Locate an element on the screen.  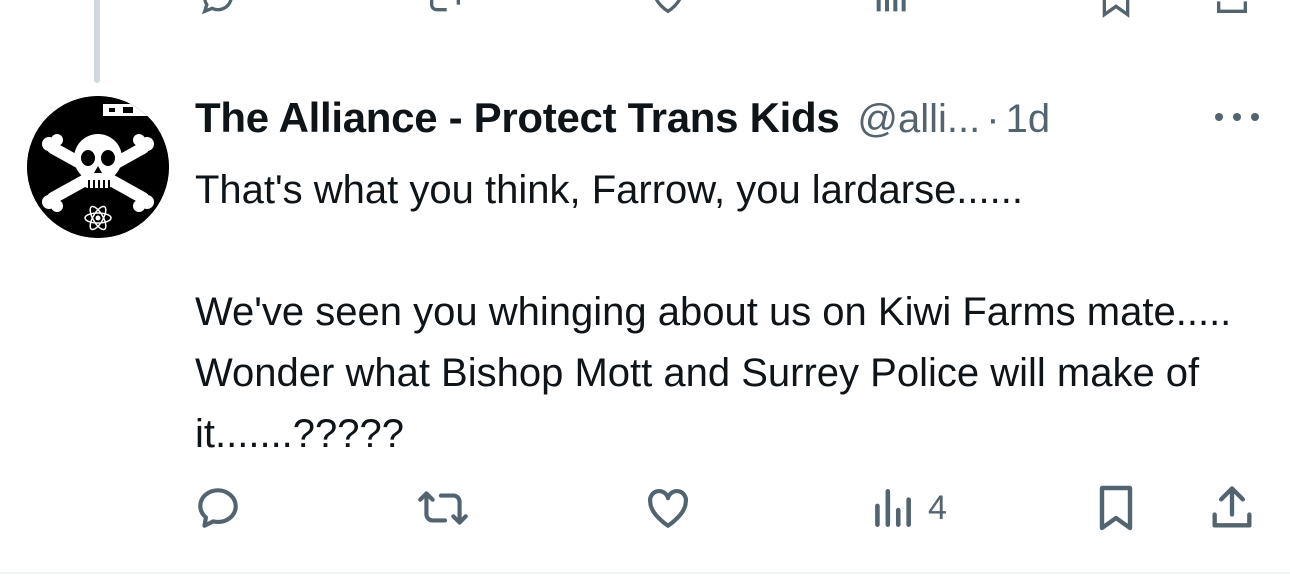
retweet-button is located at coordinates (443, 508).